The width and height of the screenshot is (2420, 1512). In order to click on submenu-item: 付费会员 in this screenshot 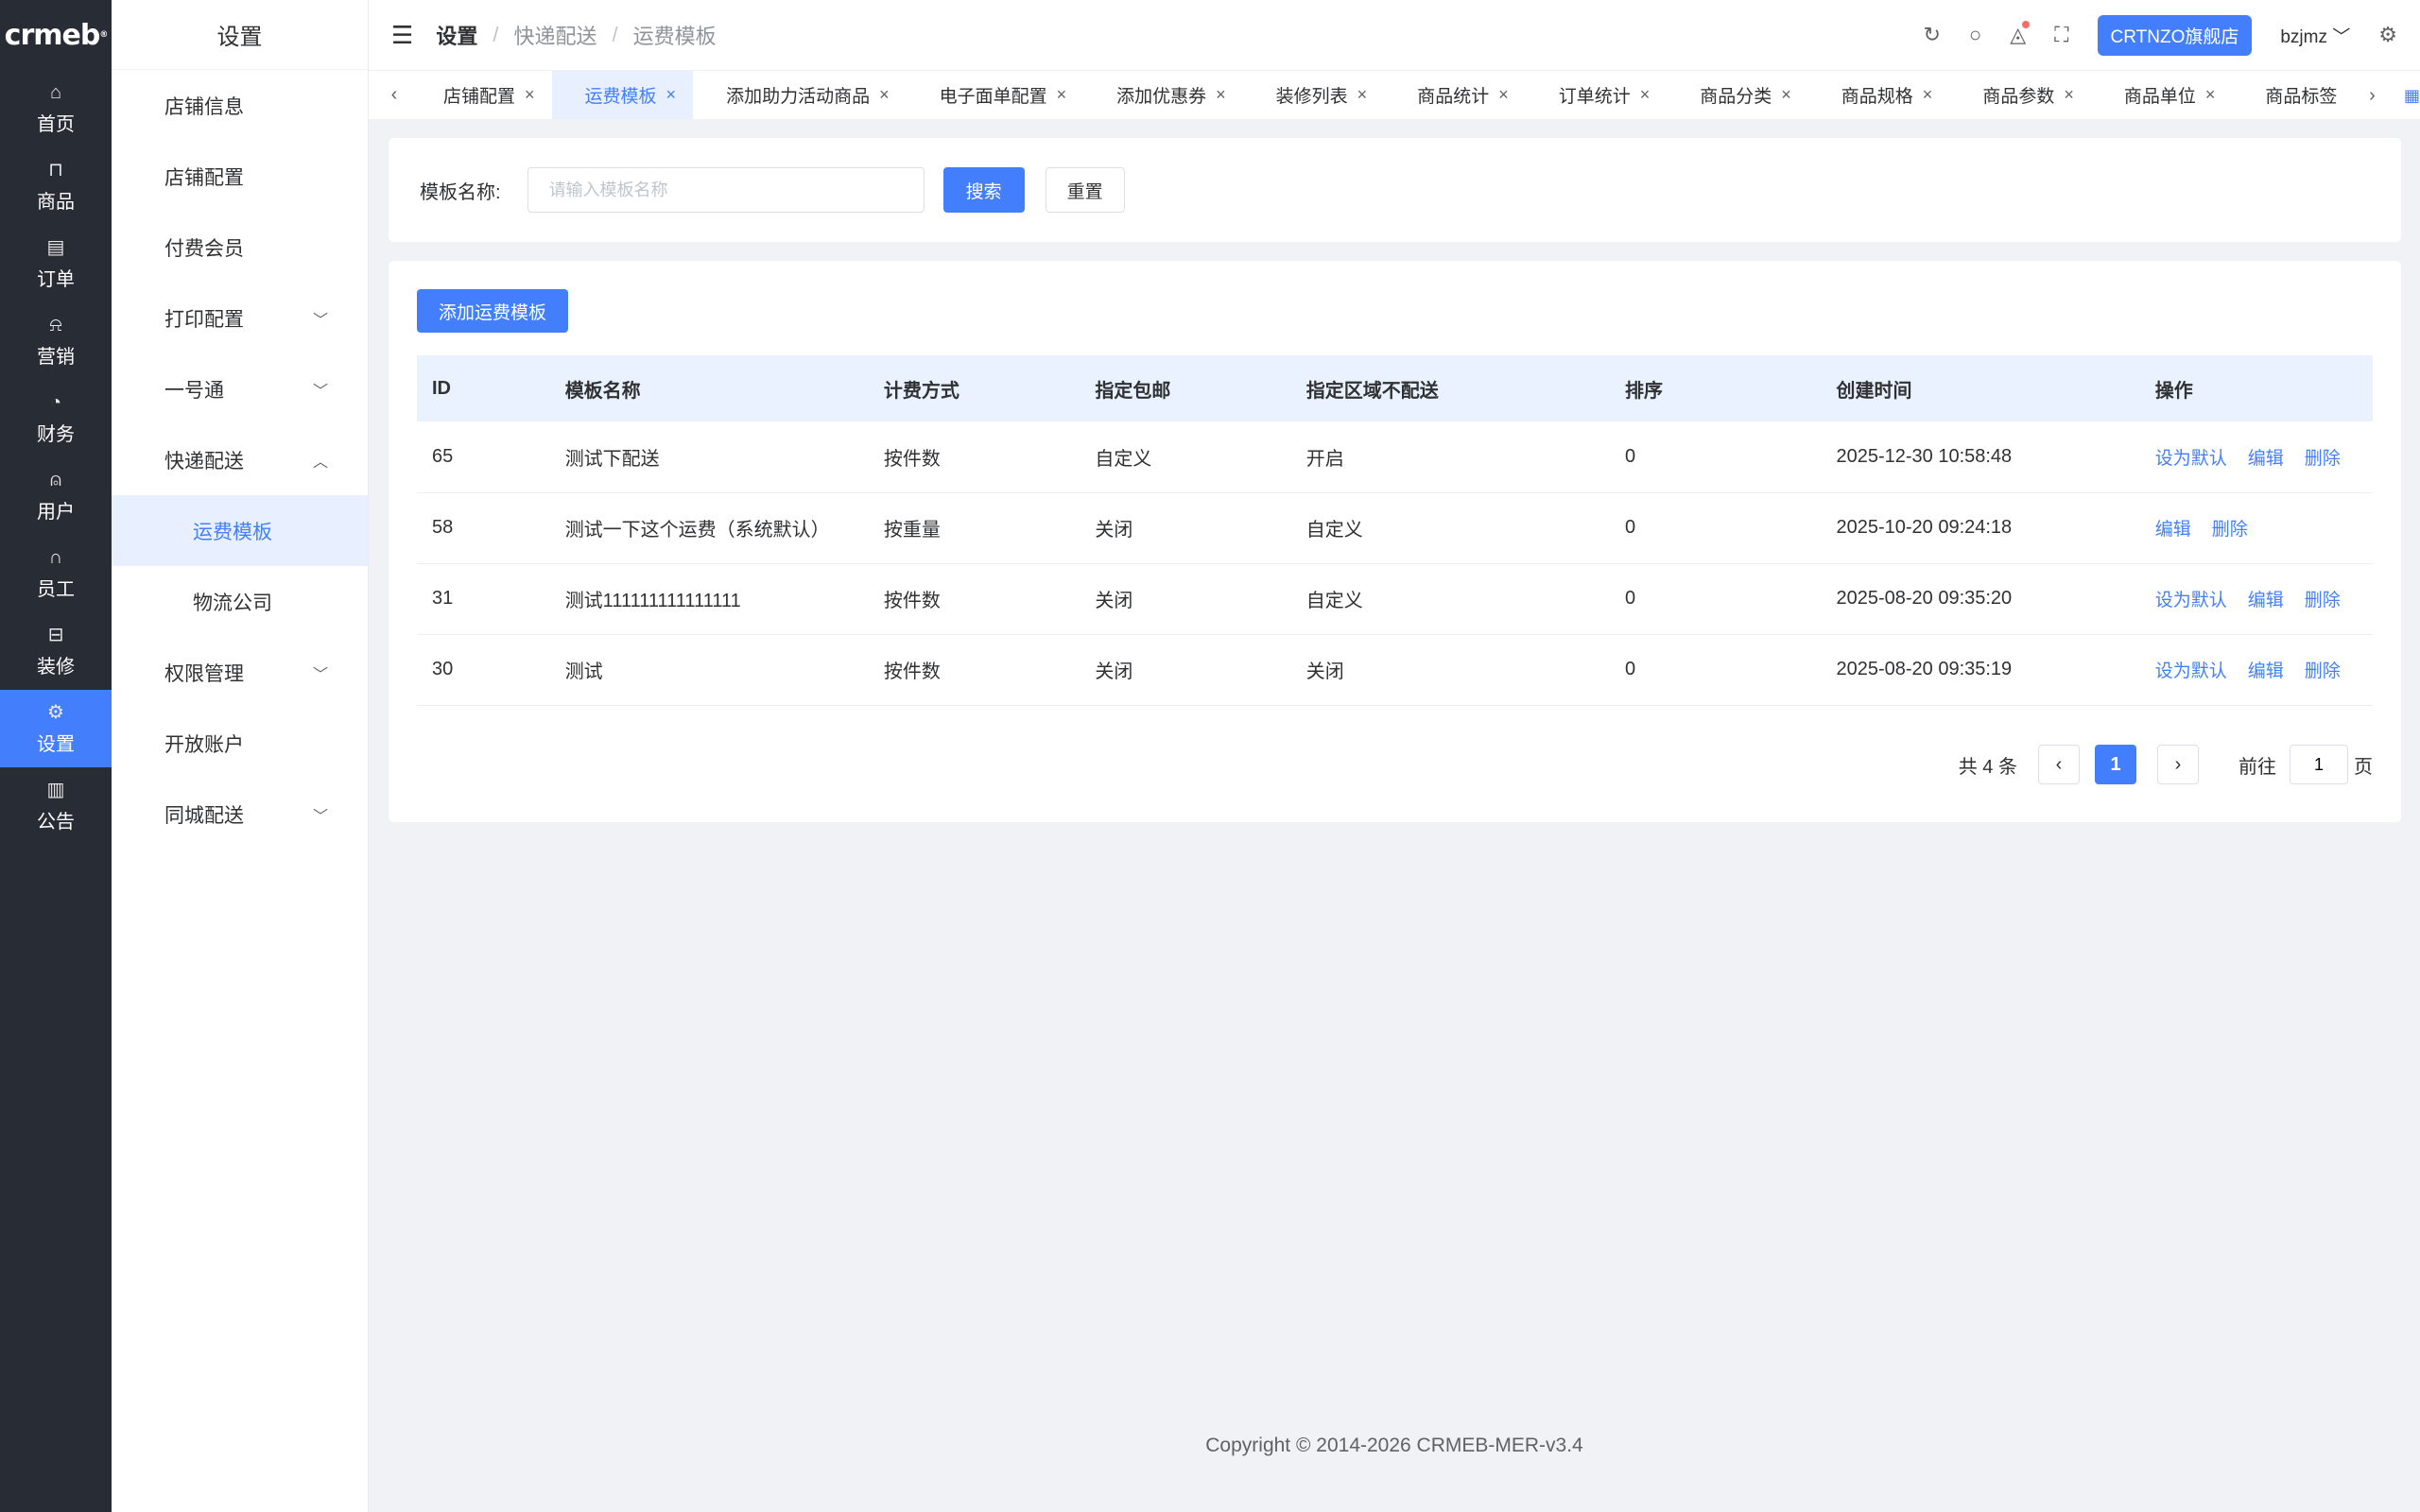, I will do `click(240, 247)`.